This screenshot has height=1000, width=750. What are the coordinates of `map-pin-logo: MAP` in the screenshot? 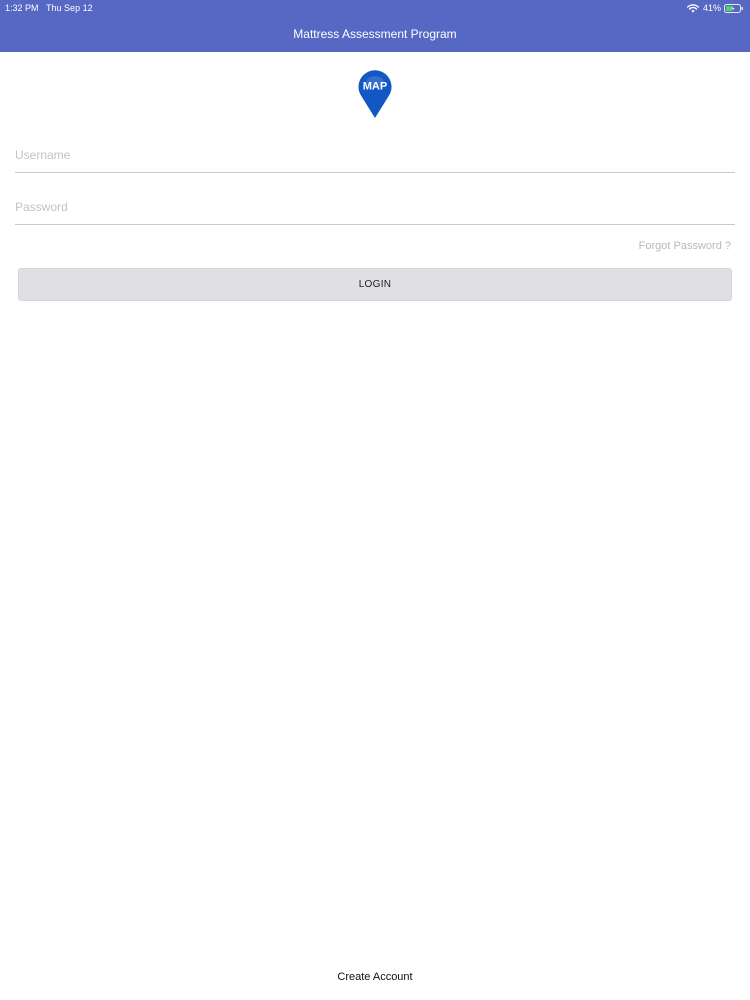 It's located at (375, 94).